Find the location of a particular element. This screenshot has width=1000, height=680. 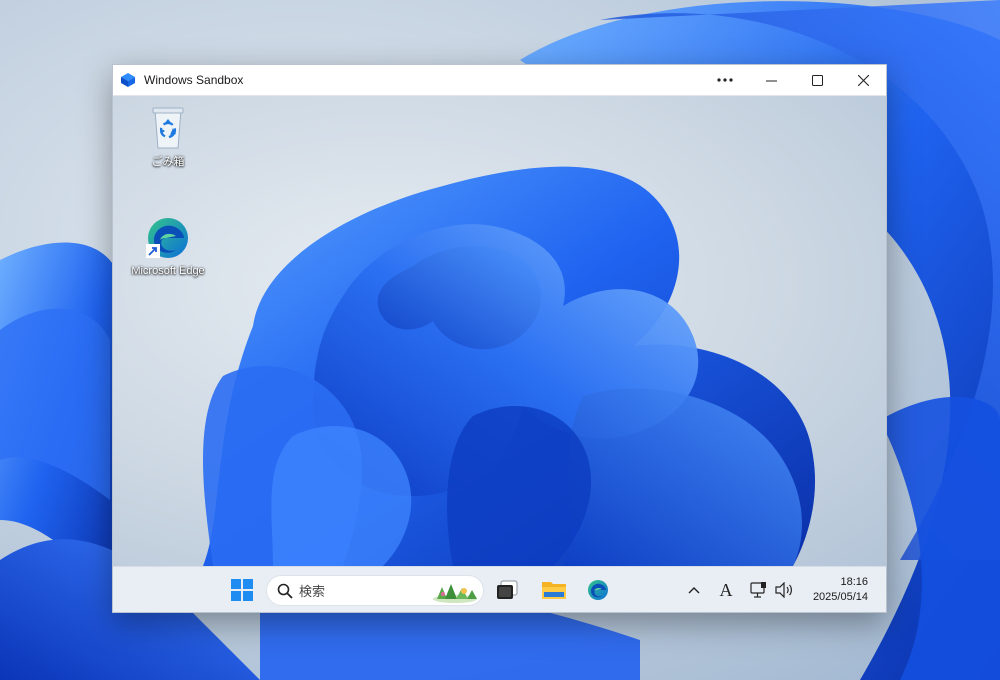

minimize-button is located at coordinates (771, 80).